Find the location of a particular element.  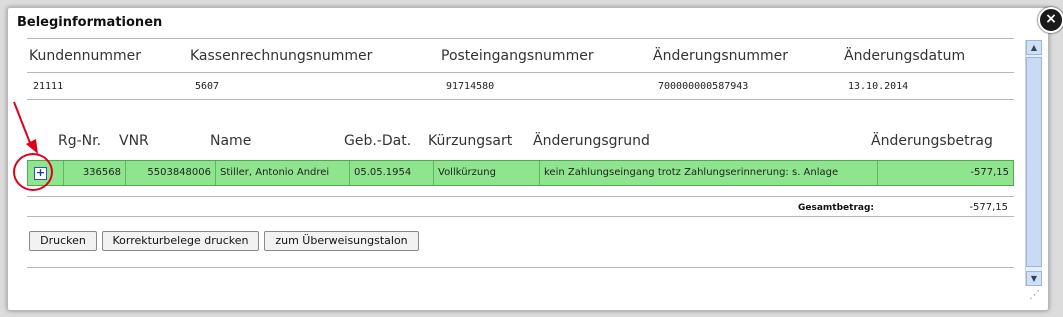

value-posteingangsnummer: 91714580 is located at coordinates (470, 86).